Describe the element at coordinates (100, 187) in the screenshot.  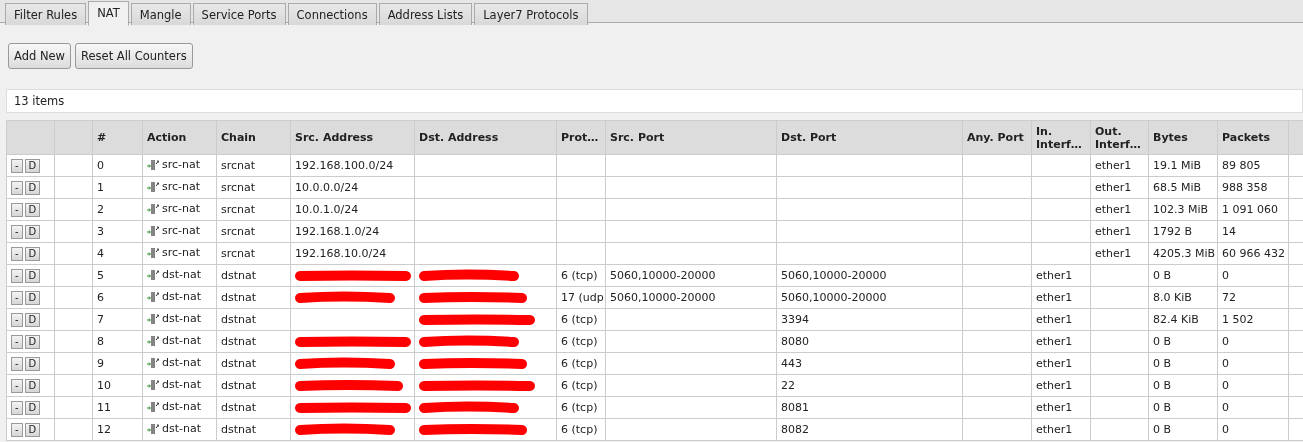
I see `table-cell: 1` at that location.